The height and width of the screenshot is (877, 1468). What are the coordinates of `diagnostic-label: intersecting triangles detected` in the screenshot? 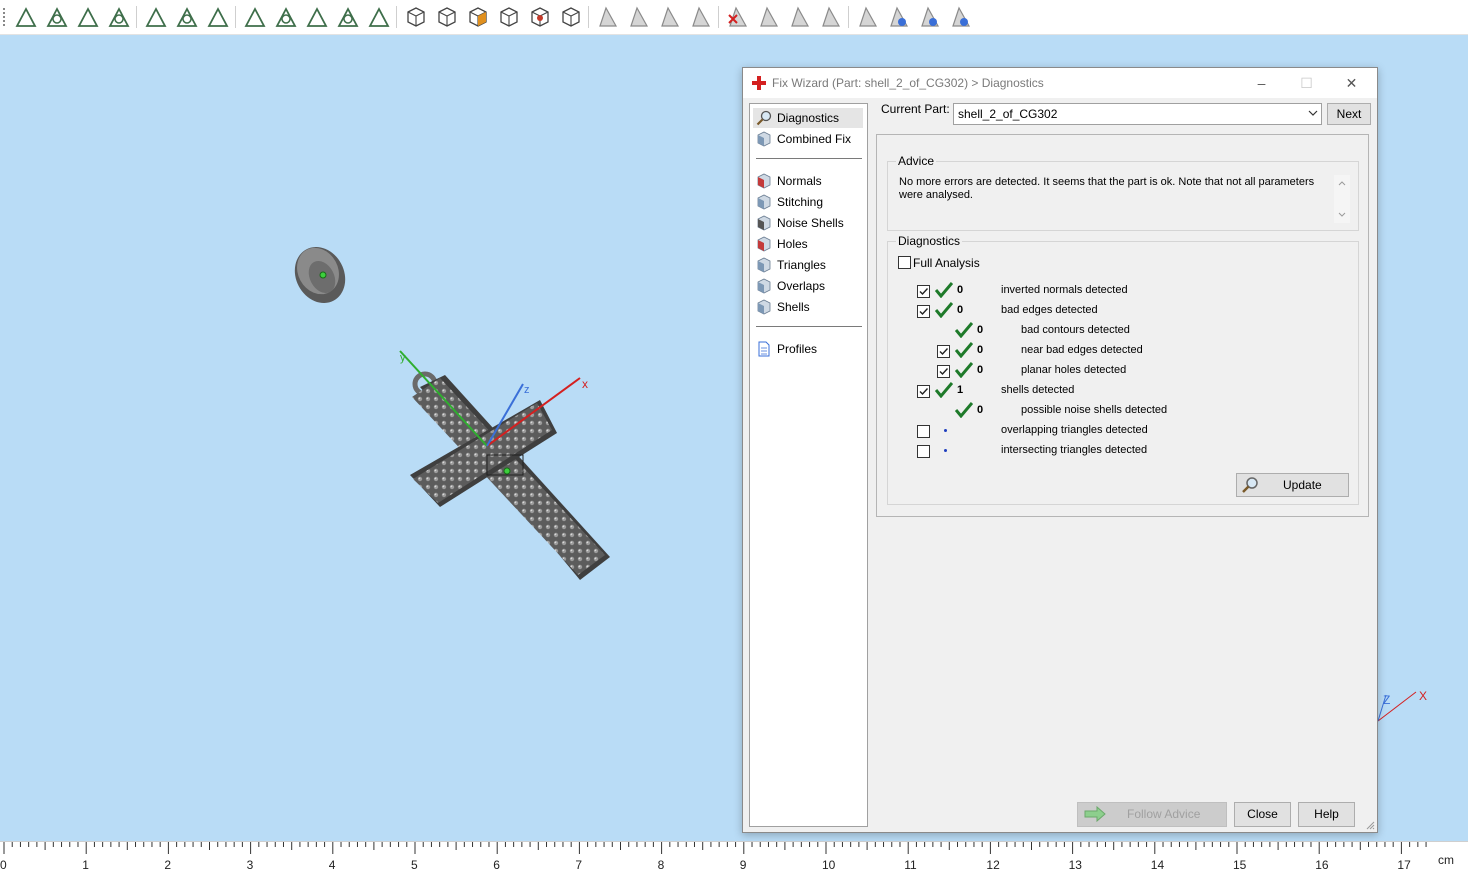 It's located at (1074, 450).